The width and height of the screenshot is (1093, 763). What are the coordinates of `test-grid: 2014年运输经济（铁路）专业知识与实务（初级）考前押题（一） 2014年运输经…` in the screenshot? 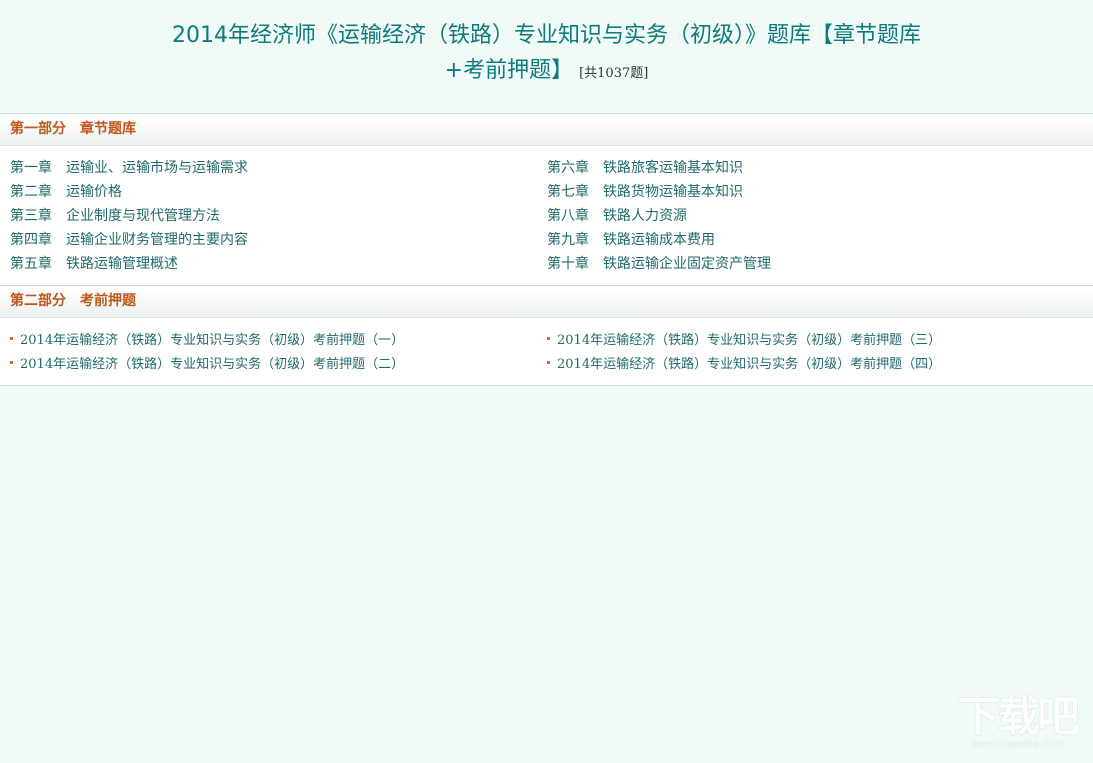 It's located at (546, 355).